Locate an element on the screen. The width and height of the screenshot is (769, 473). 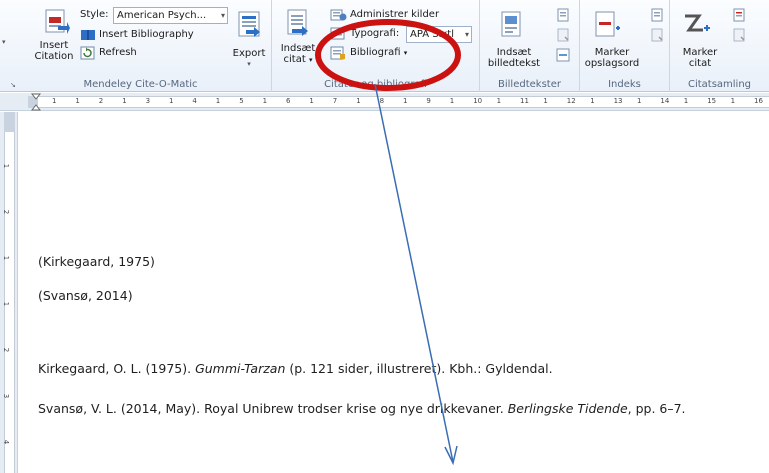
insert-citation-label-1: Insert is located at coordinates (54, 45).